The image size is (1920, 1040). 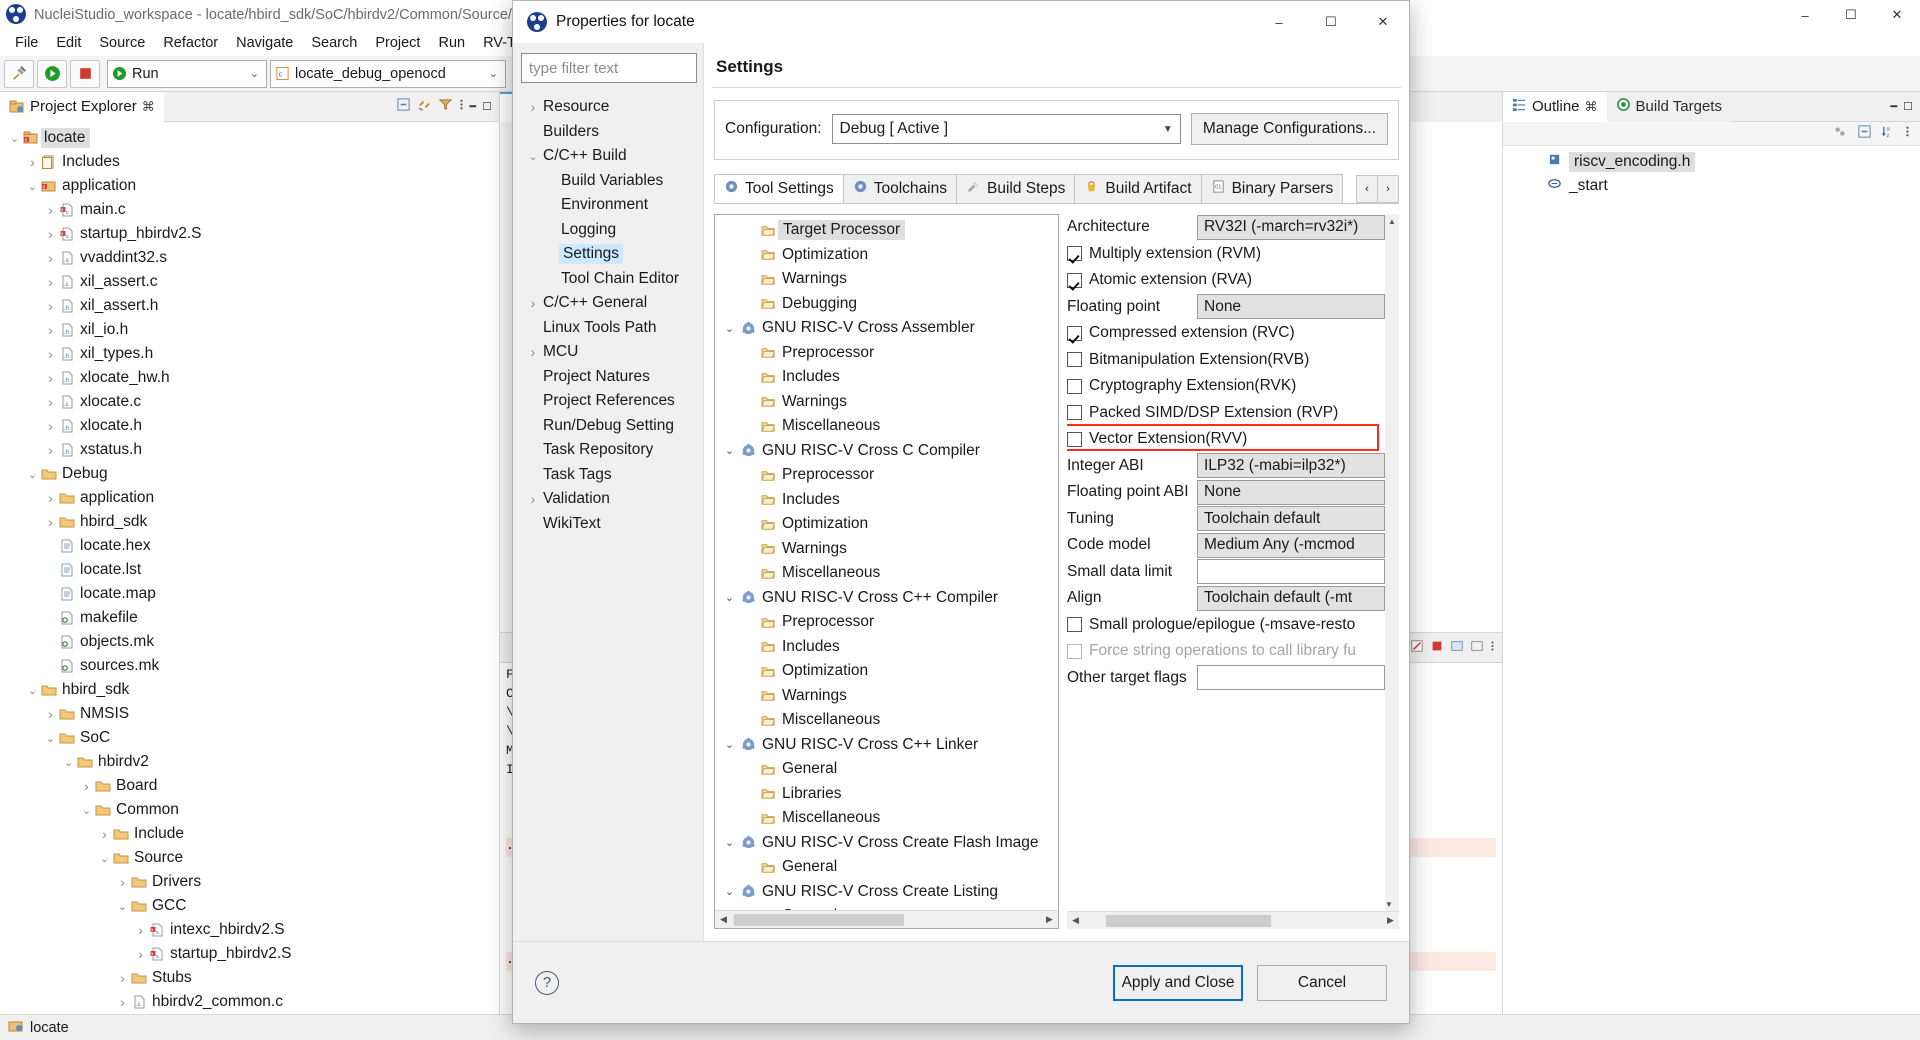 I want to click on form-vscrollbar: ▲ ▼, so click(x=1392, y=562).